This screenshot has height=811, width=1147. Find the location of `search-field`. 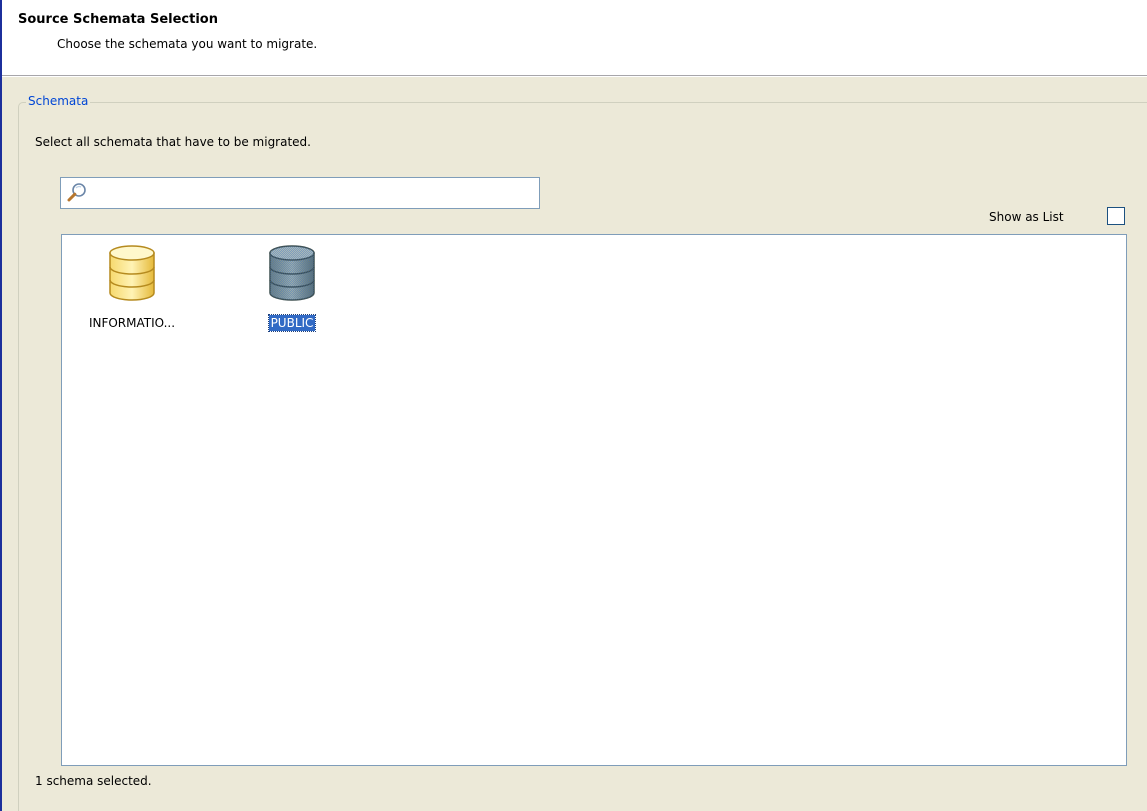

search-field is located at coordinates (300, 193).